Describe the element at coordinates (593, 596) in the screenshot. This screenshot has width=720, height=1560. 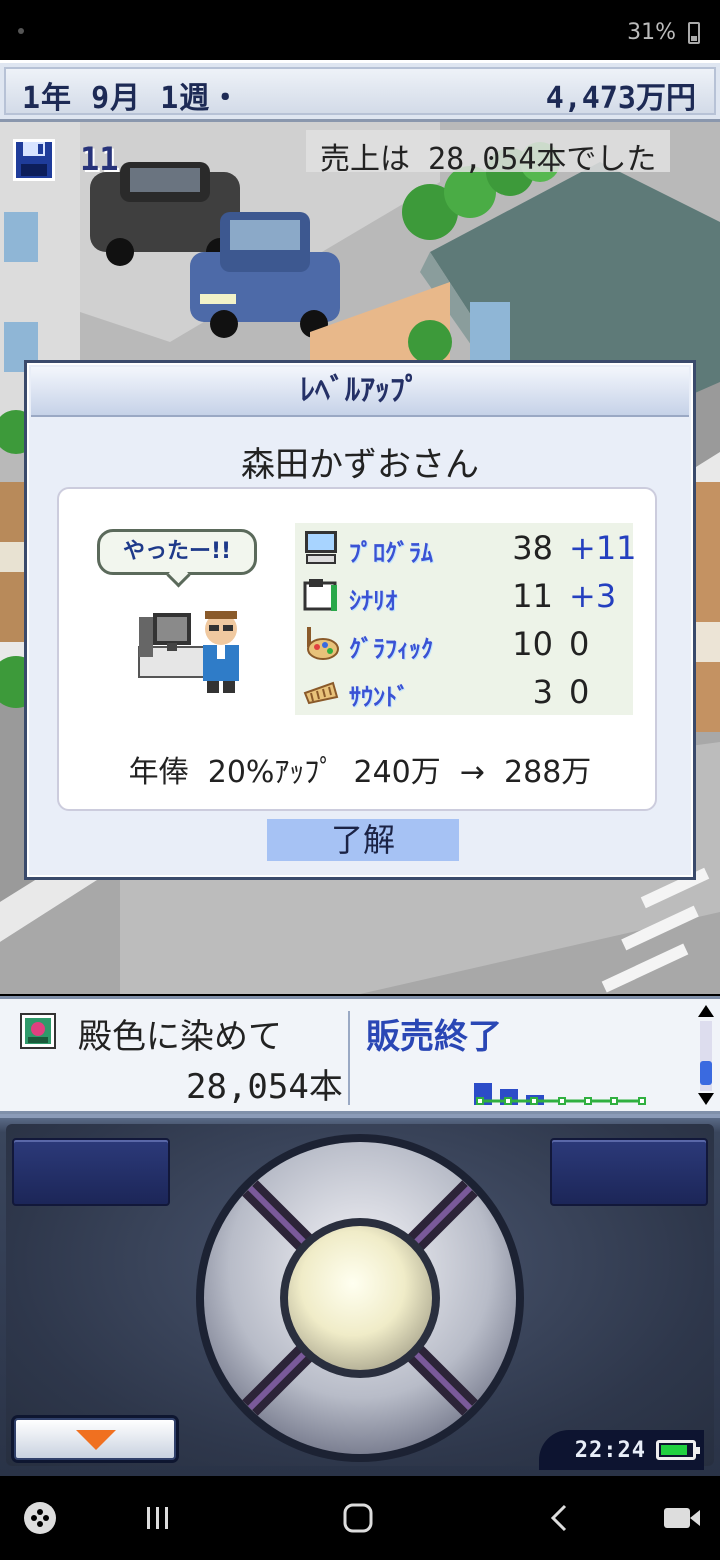
I see `stat-increase: +3` at that location.